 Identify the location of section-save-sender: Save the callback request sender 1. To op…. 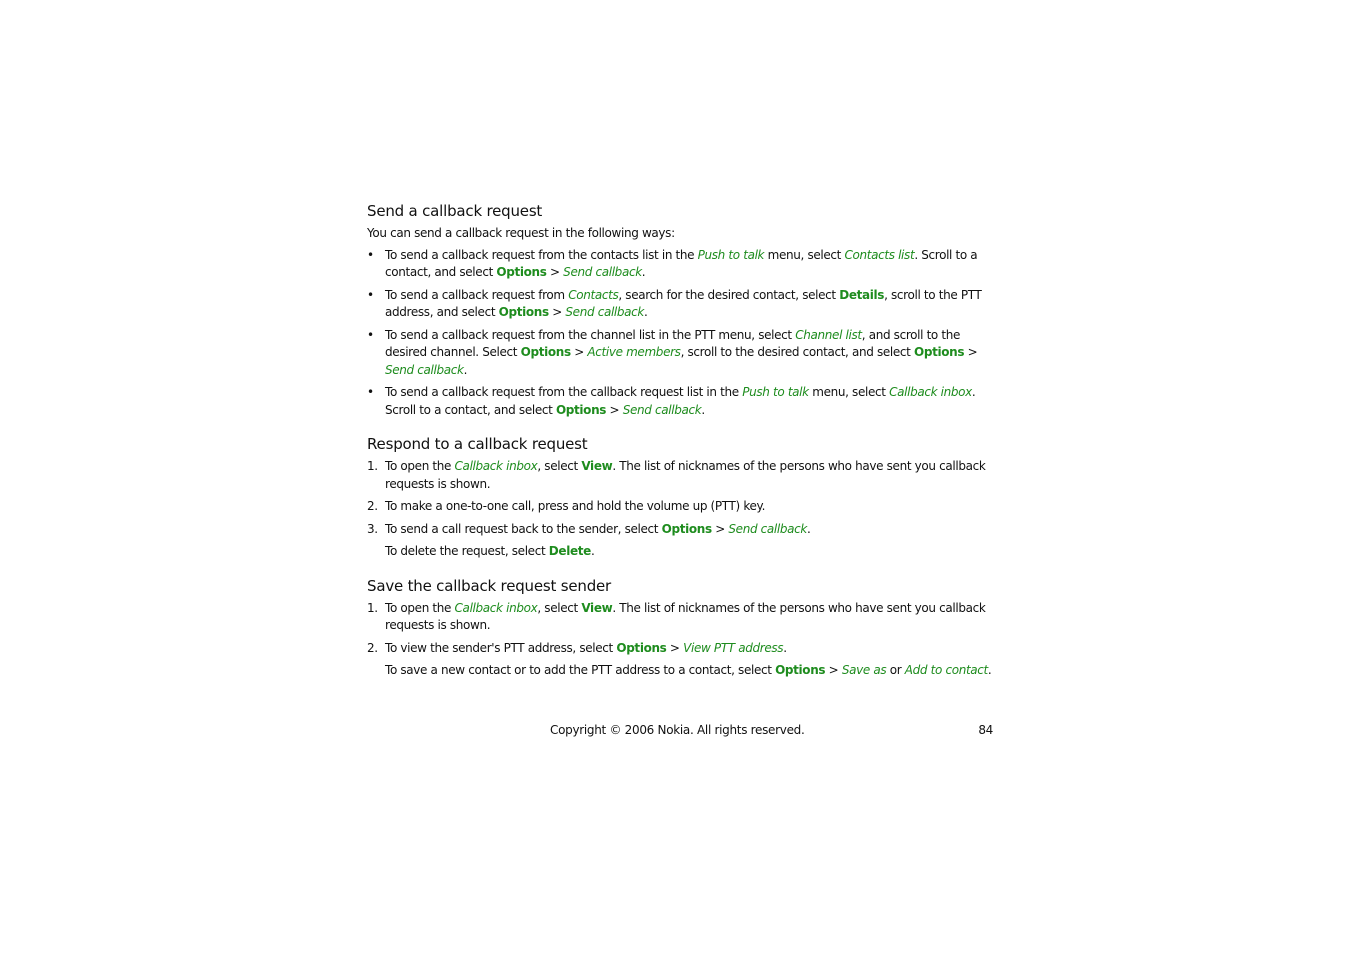
(681, 627).